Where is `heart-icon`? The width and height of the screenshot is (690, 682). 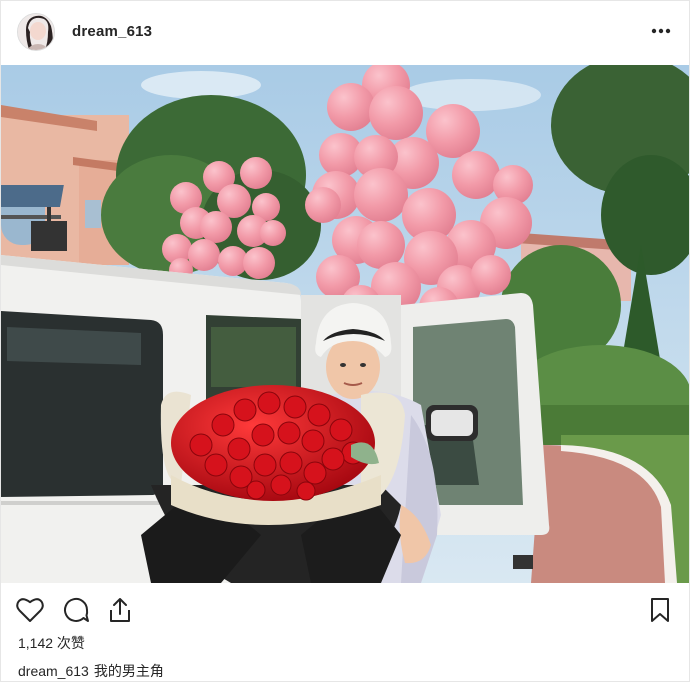
heart-icon is located at coordinates (30, 610).